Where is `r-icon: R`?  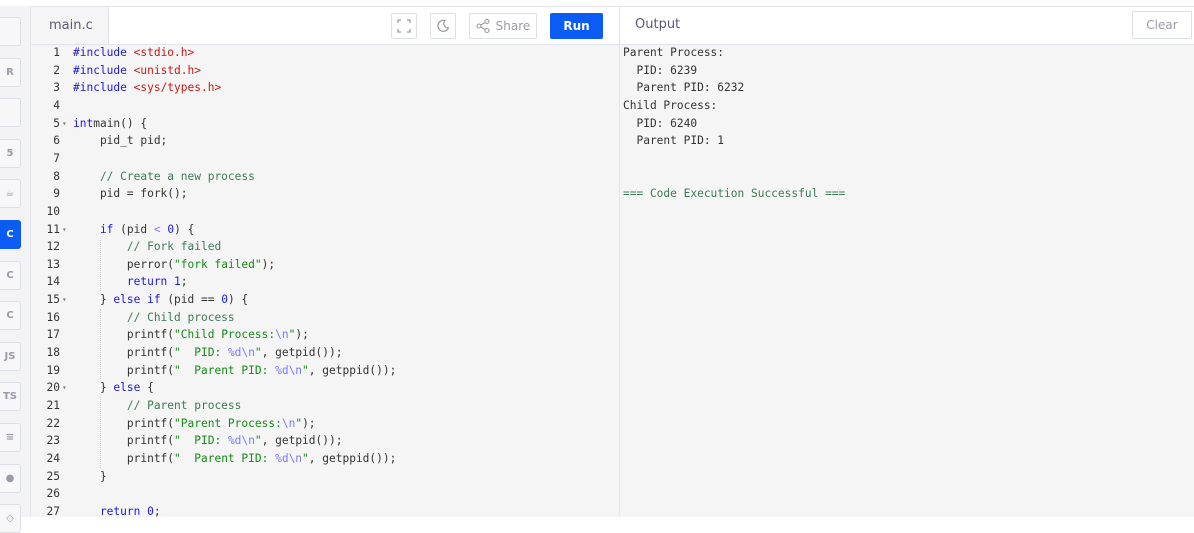 r-icon: R is located at coordinates (10, 72).